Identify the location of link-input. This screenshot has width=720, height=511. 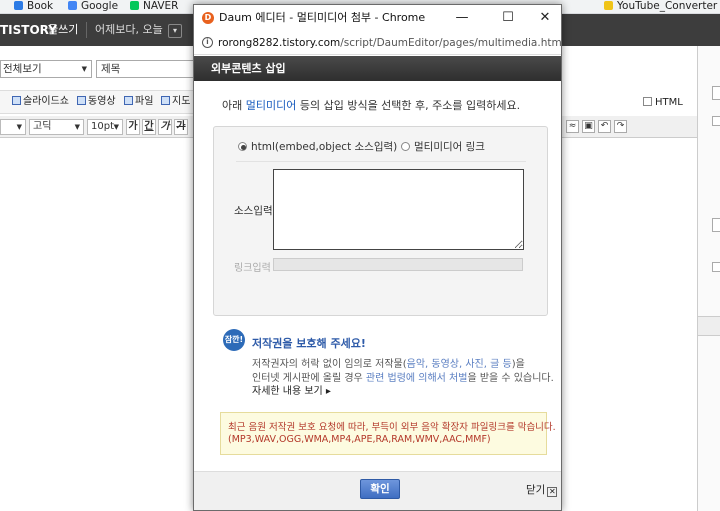
(398, 264).